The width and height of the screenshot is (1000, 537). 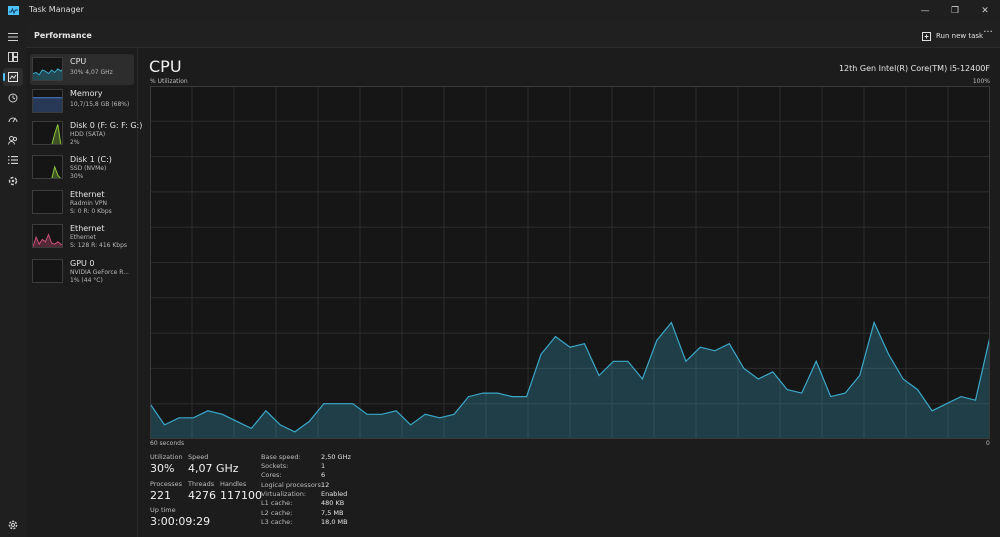 I want to click on nav-users, so click(x=13, y=140).